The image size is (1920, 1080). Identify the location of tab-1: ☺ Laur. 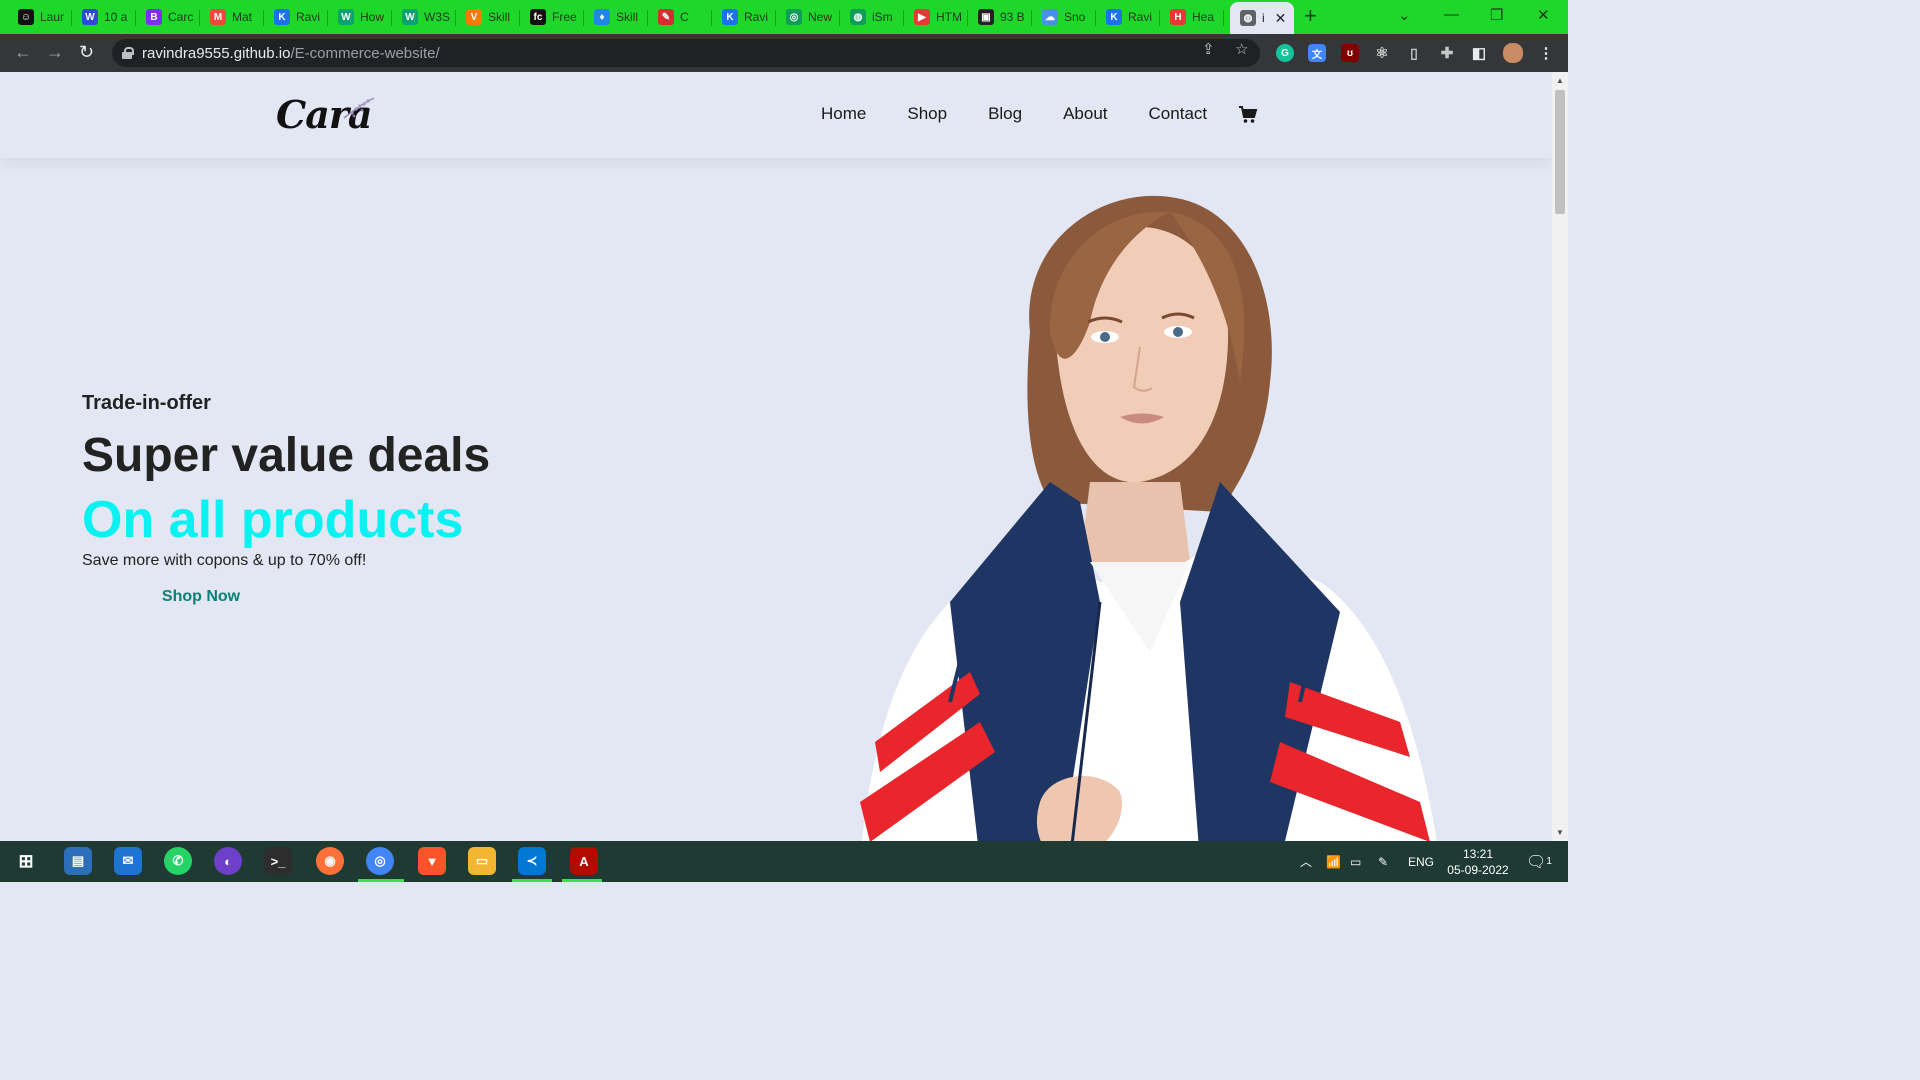
(40, 17).